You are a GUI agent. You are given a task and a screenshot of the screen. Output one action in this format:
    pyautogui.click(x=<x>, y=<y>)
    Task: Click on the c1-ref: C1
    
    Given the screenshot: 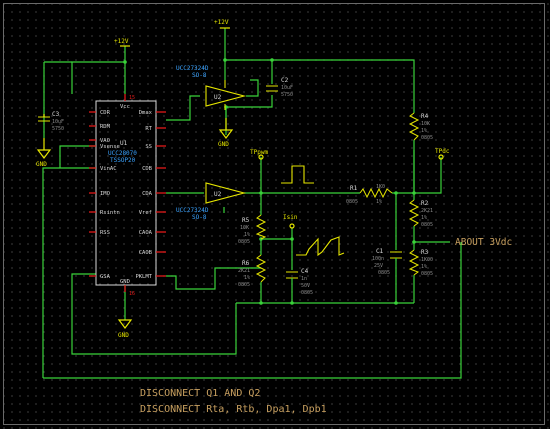 What is the action you would take?
    pyautogui.click(x=380, y=251)
    